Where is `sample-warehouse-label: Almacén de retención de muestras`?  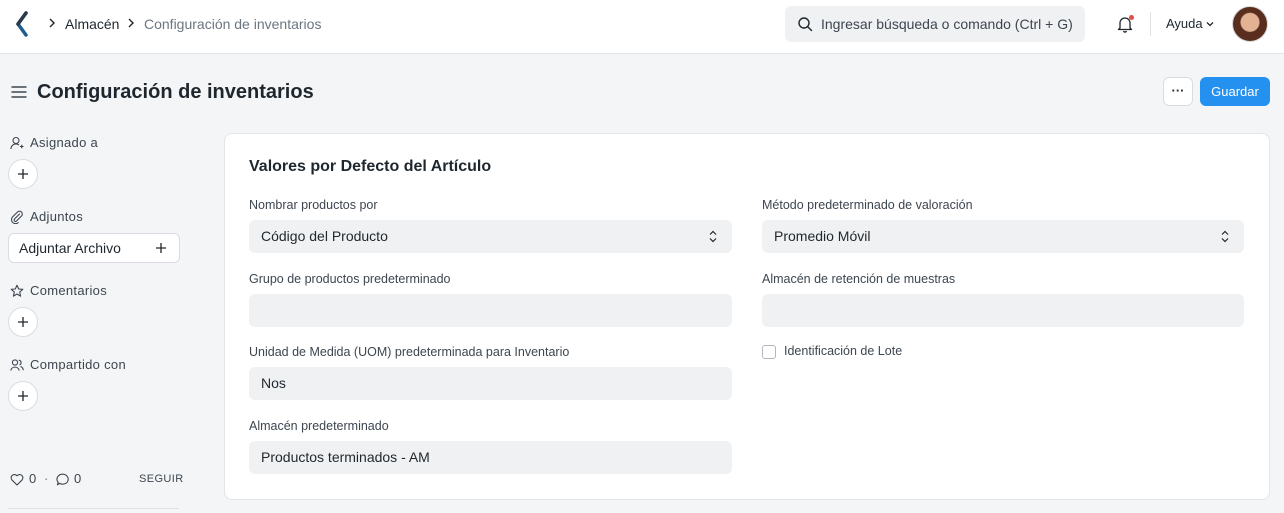
sample-warehouse-label: Almacén de retención de muestras is located at coordinates (859, 279).